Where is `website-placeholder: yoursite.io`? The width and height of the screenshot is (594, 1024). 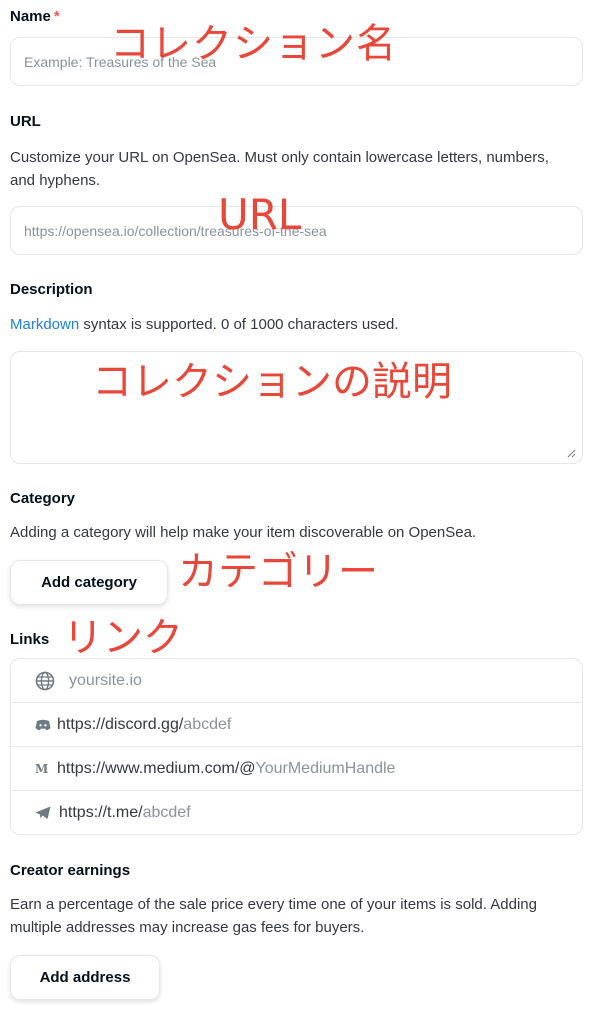
website-placeholder: yoursite.io is located at coordinates (105, 680).